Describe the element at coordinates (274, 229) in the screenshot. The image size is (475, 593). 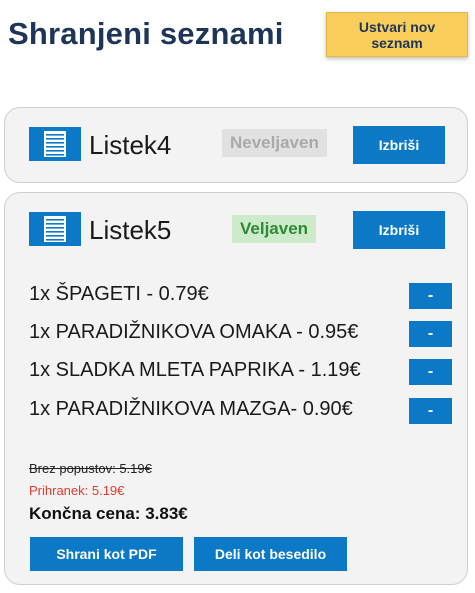
I see `status-badge: Veljaven` at that location.